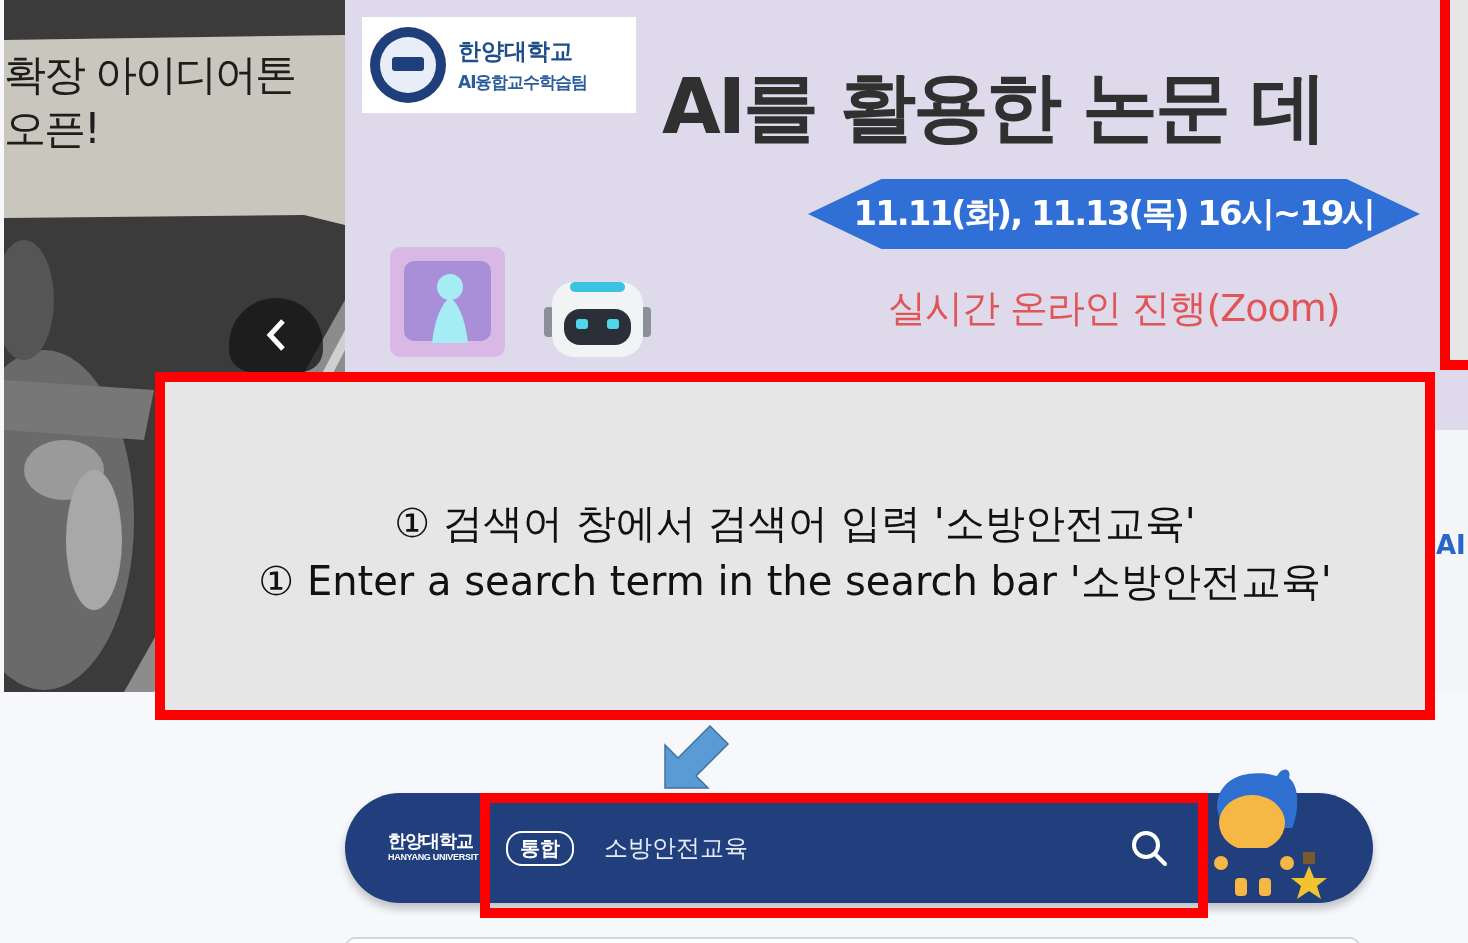  Describe the element at coordinates (993, 107) in the screenshot. I see `headline: AI를 활용한 논문 데` at that location.